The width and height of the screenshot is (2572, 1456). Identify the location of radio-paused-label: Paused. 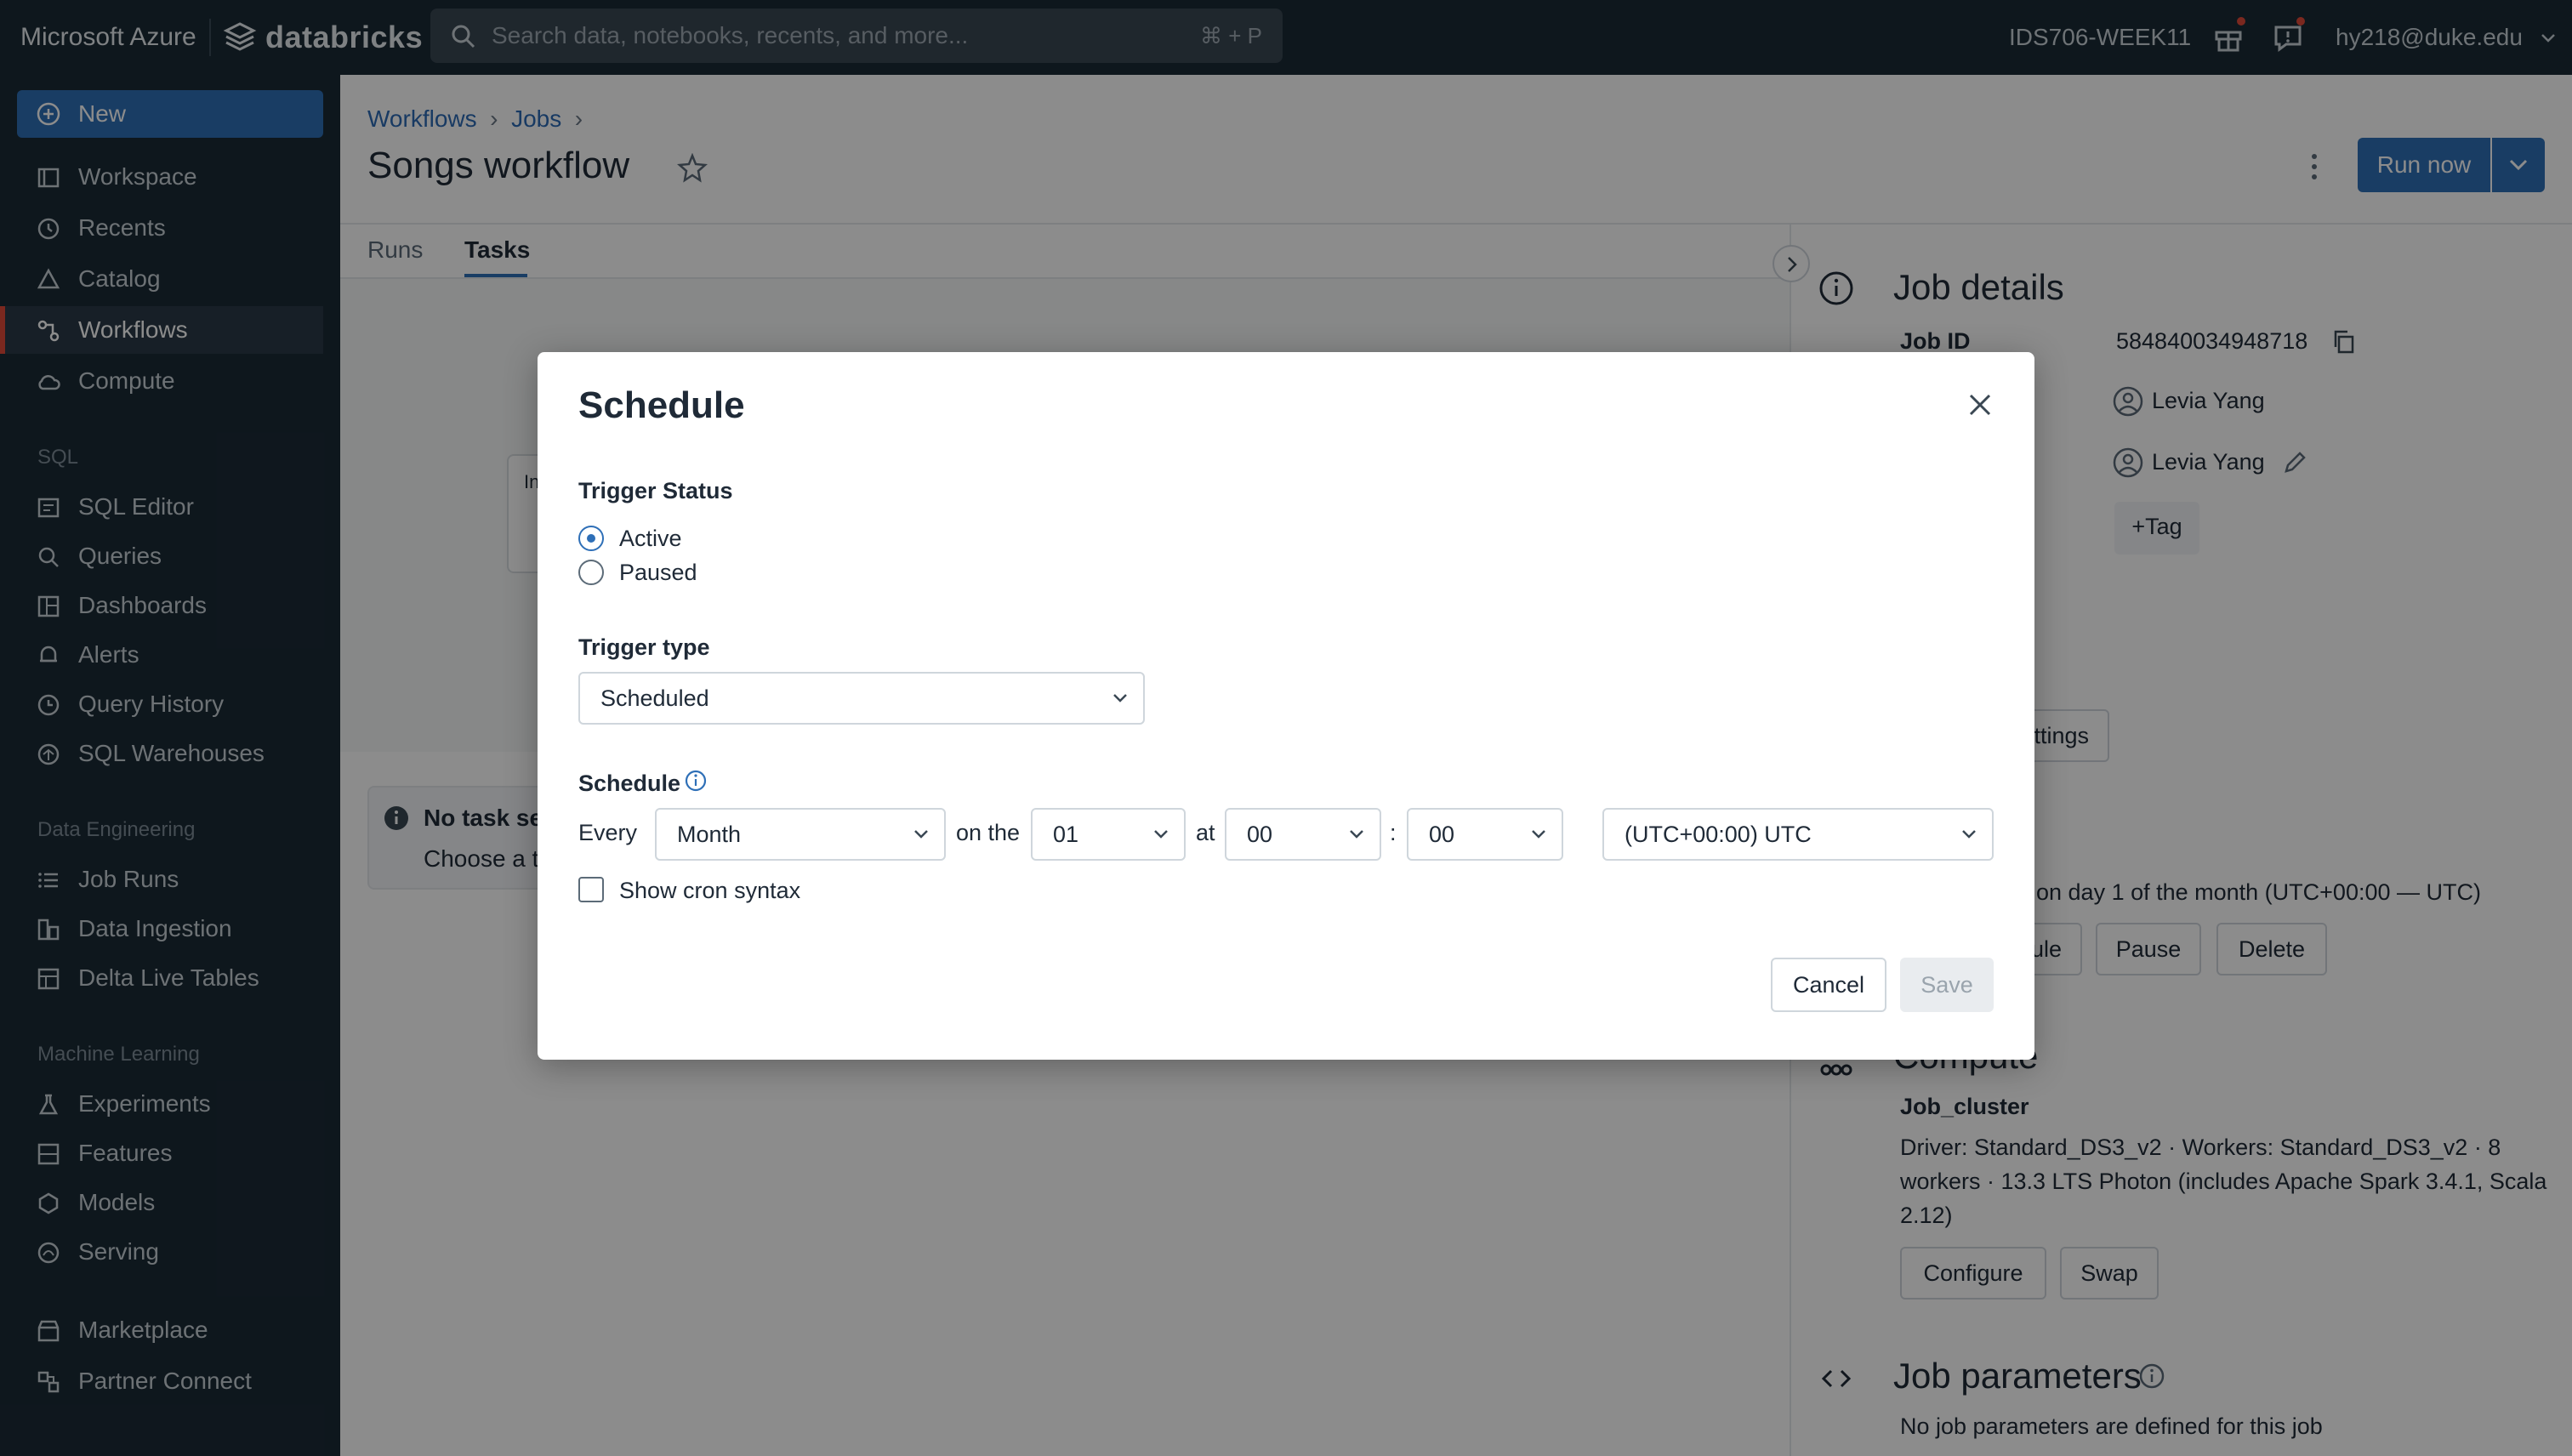
(658, 573).